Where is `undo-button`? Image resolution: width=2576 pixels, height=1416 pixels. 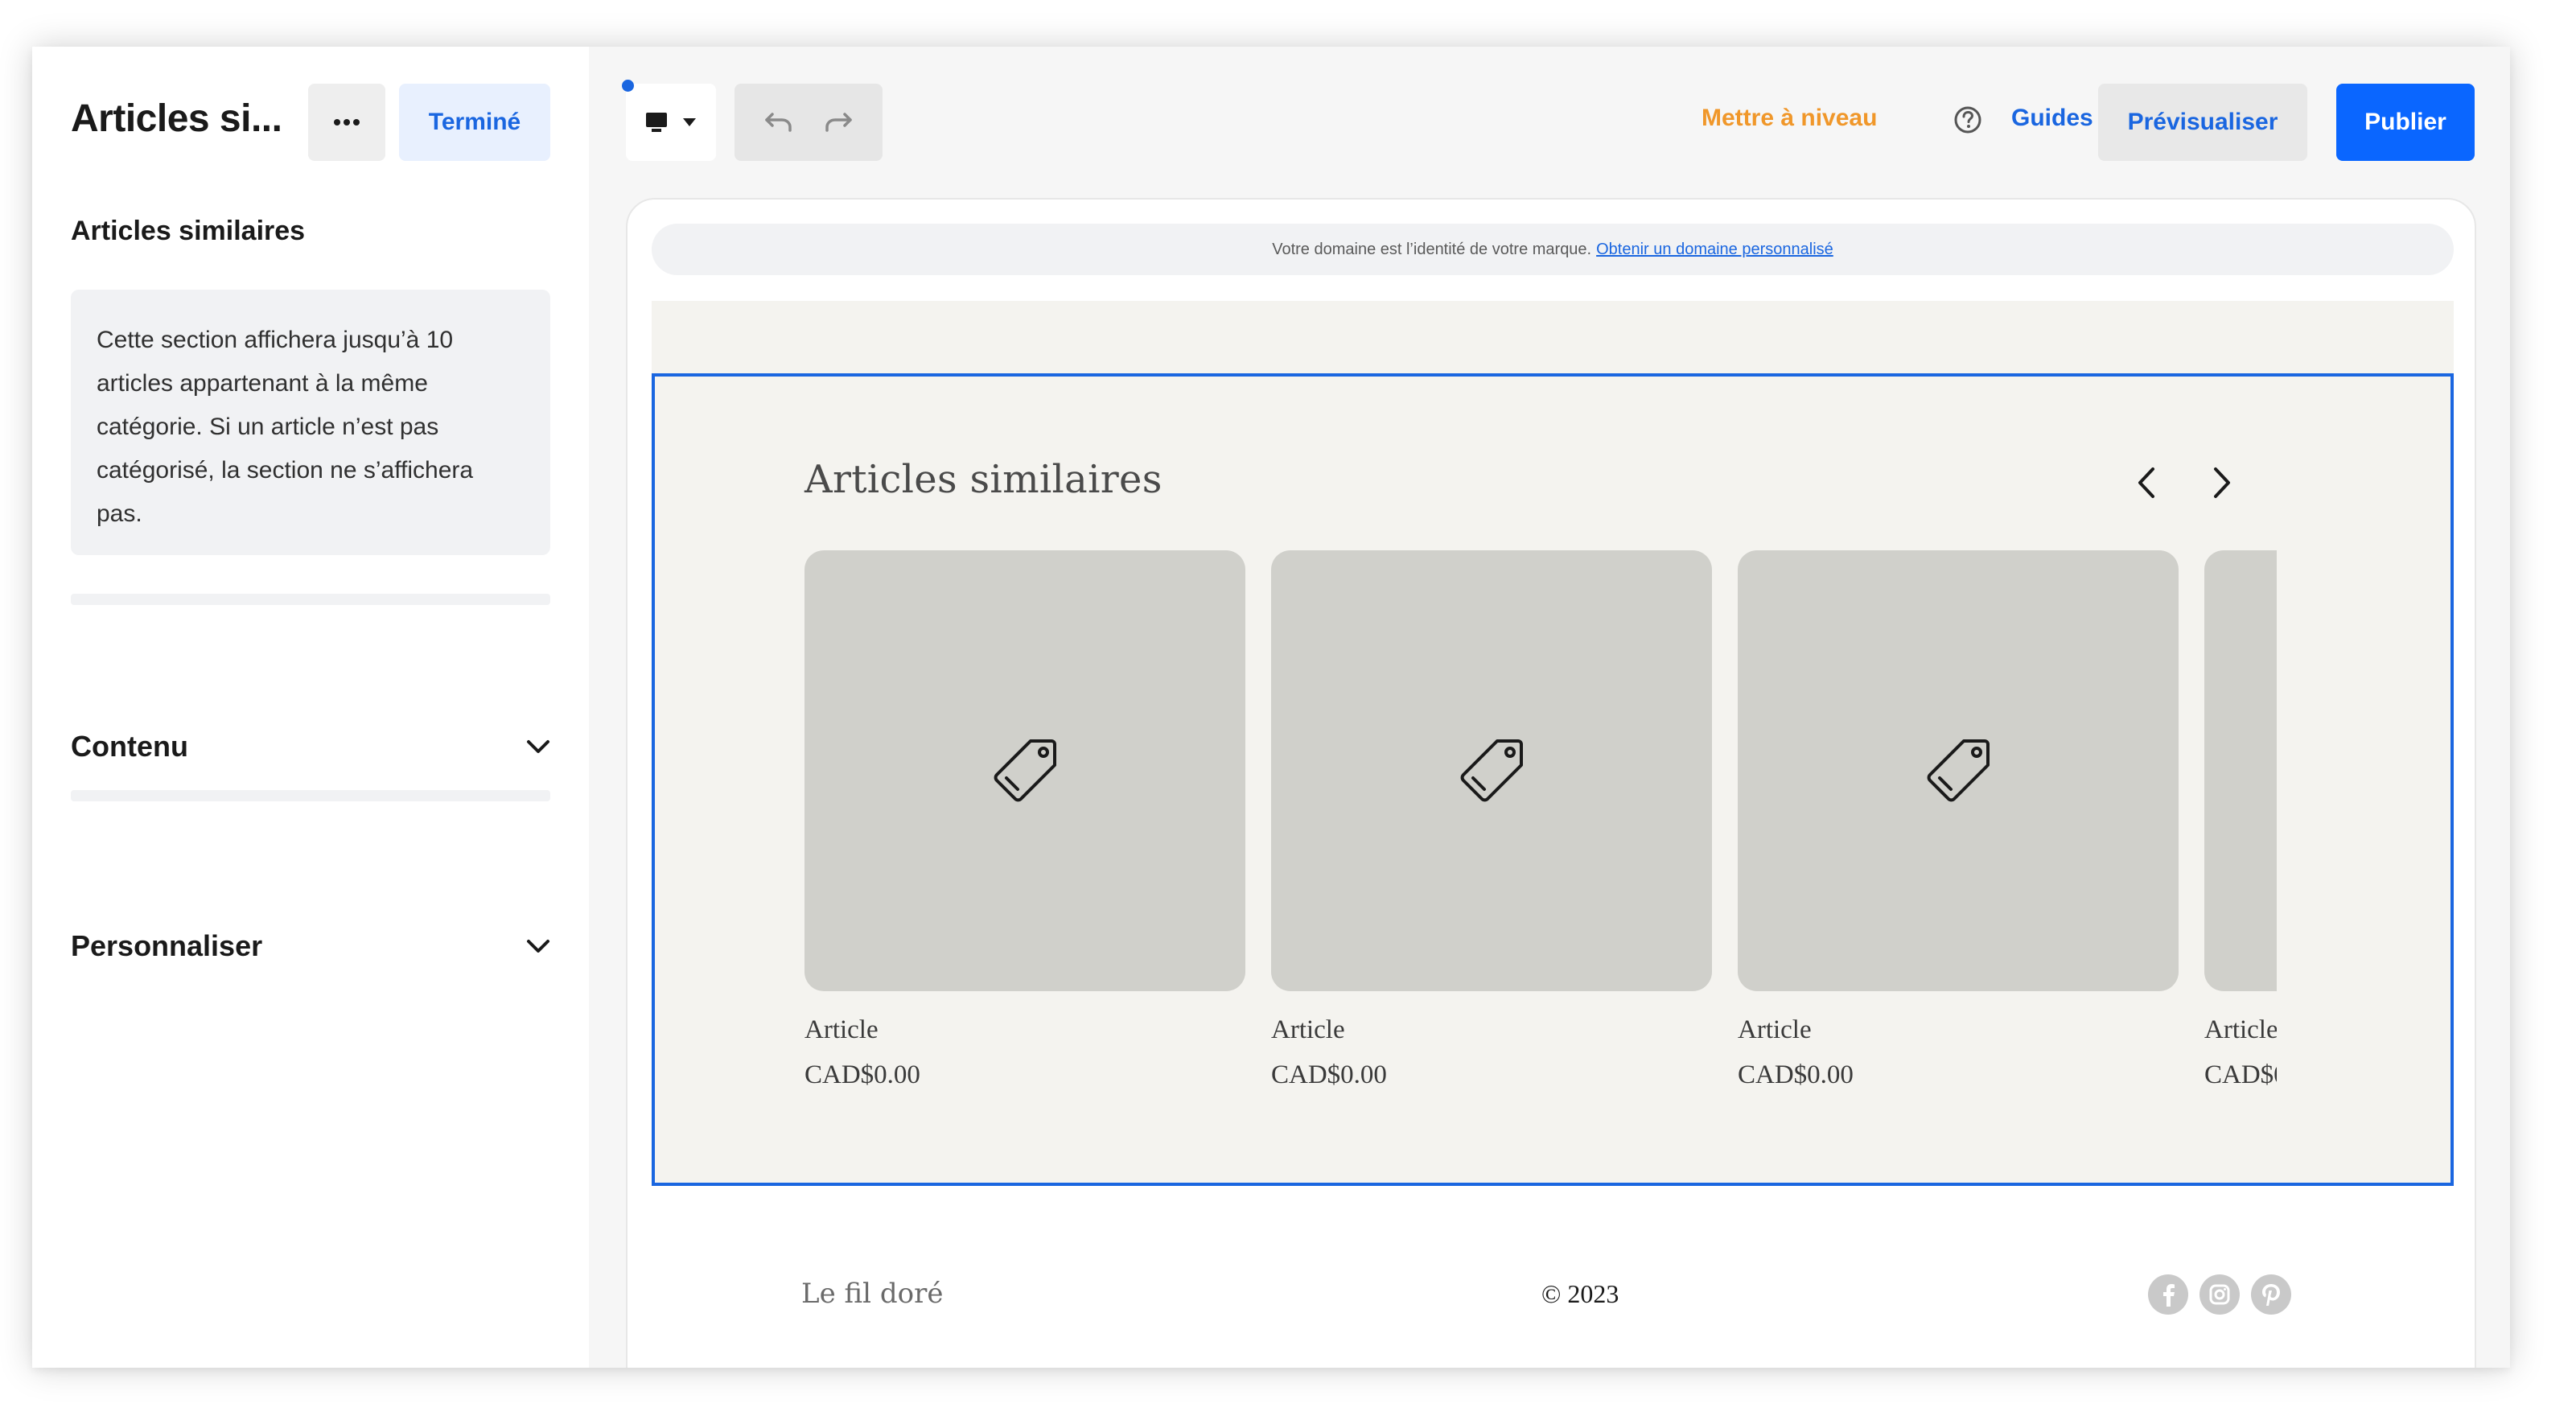
undo-button is located at coordinates (779, 122).